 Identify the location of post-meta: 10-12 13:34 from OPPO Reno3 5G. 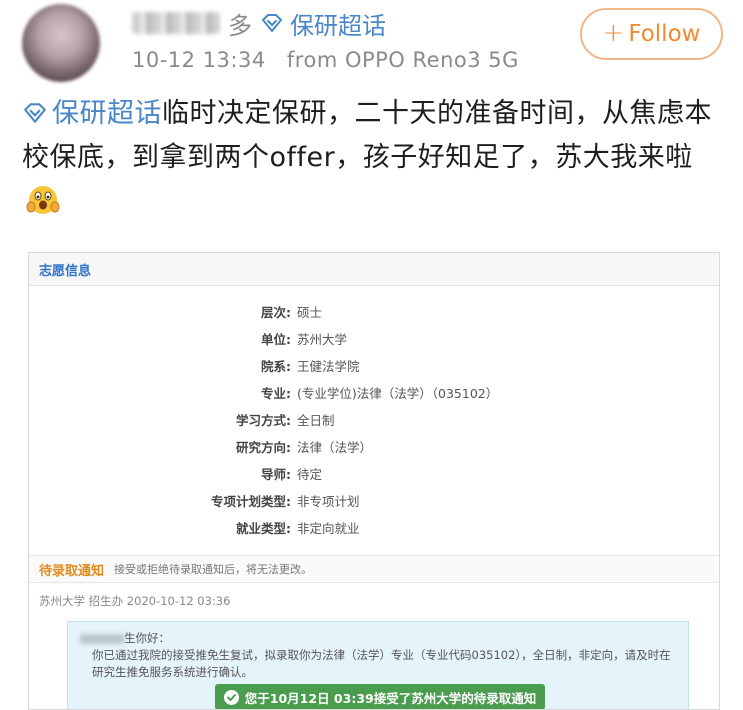
(325, 60).